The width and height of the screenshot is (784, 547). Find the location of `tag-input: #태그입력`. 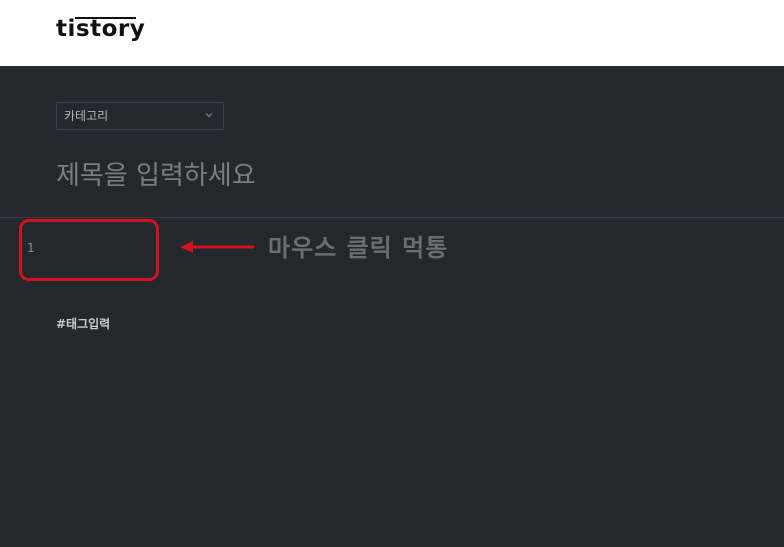

tag-input: #태그입력 is located at coordinates (83, 324).